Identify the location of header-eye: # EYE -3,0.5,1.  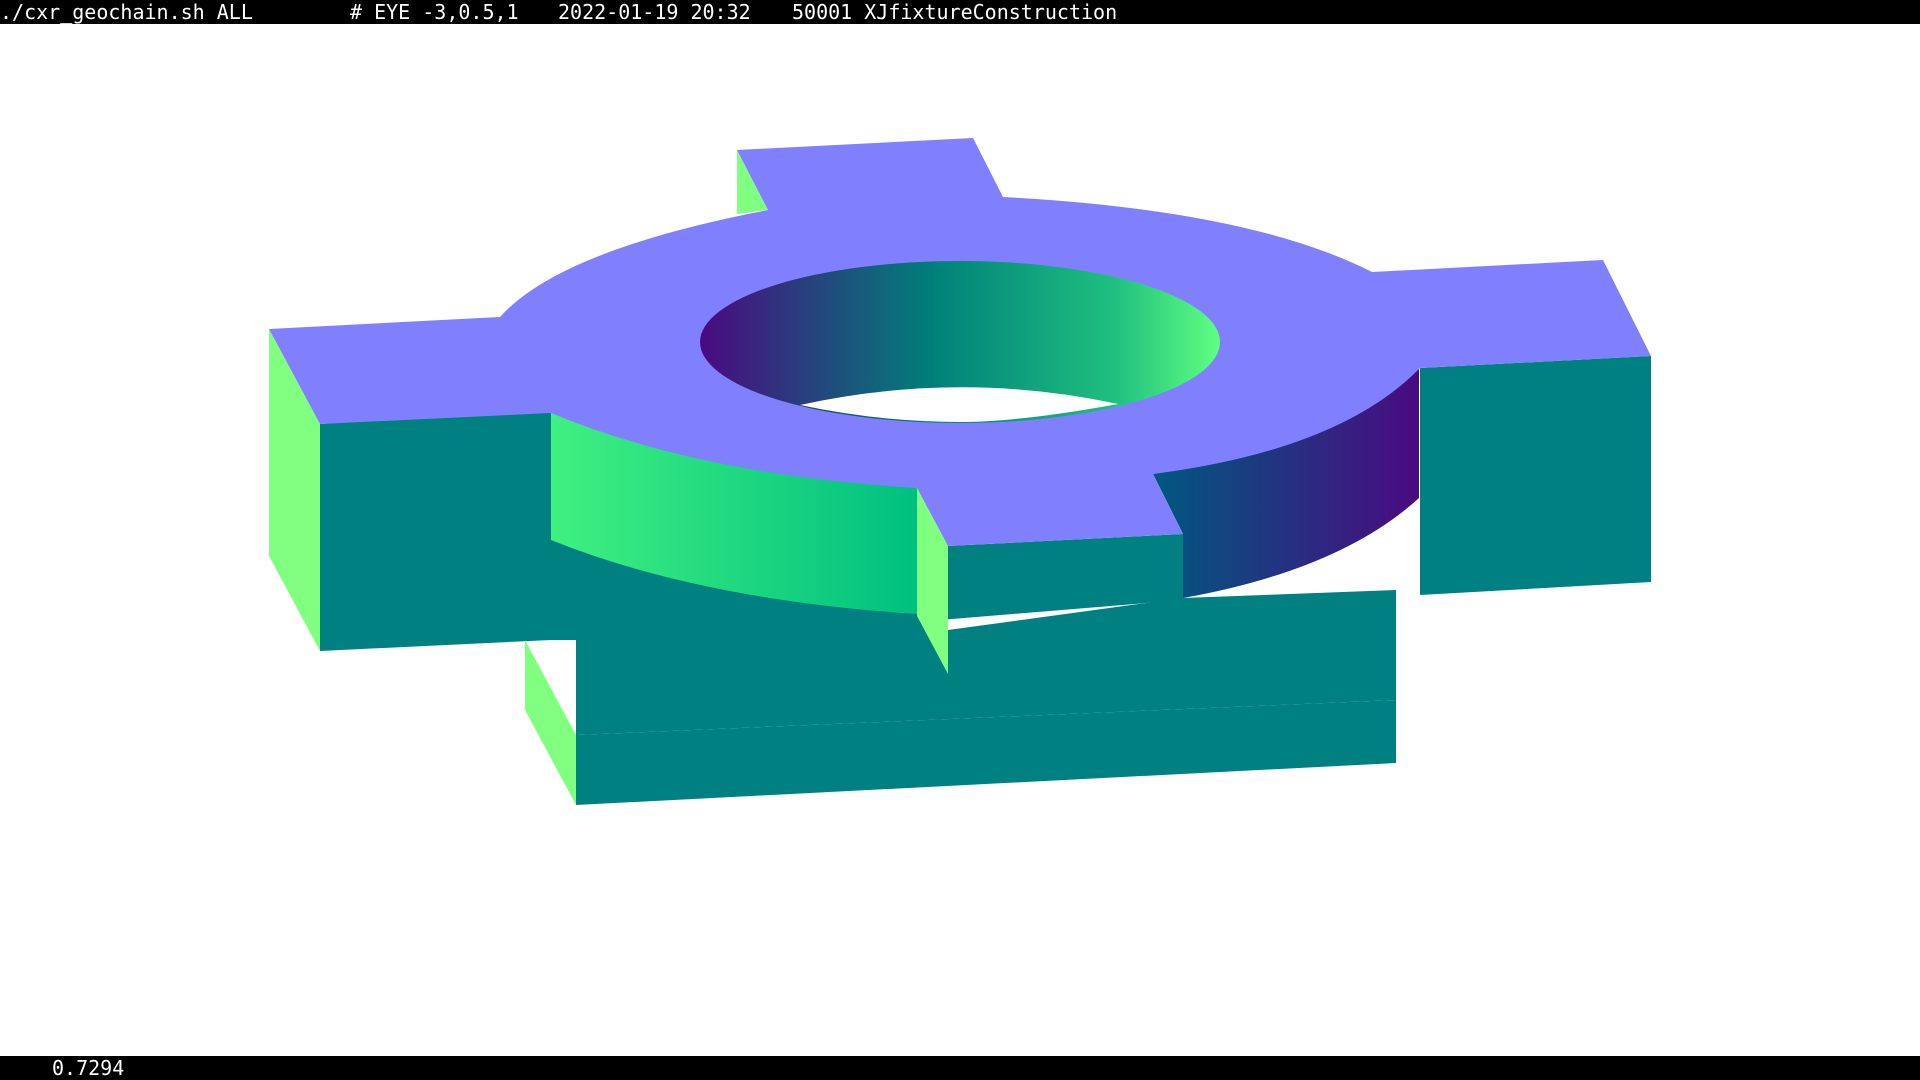
(434, 12).